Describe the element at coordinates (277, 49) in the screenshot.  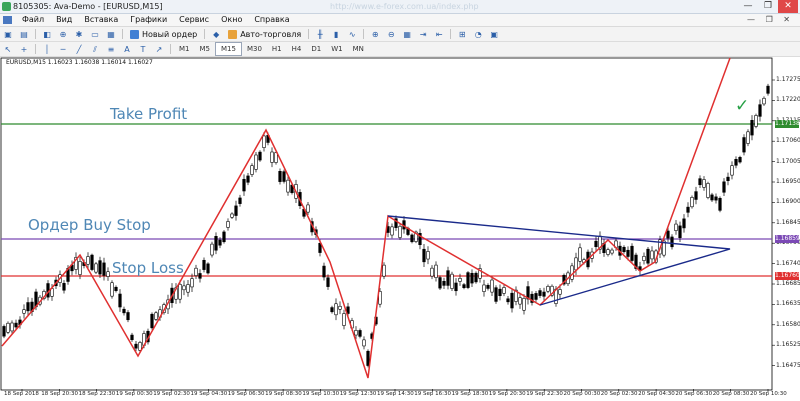
I see `timeframe-h1: H1` at that location.